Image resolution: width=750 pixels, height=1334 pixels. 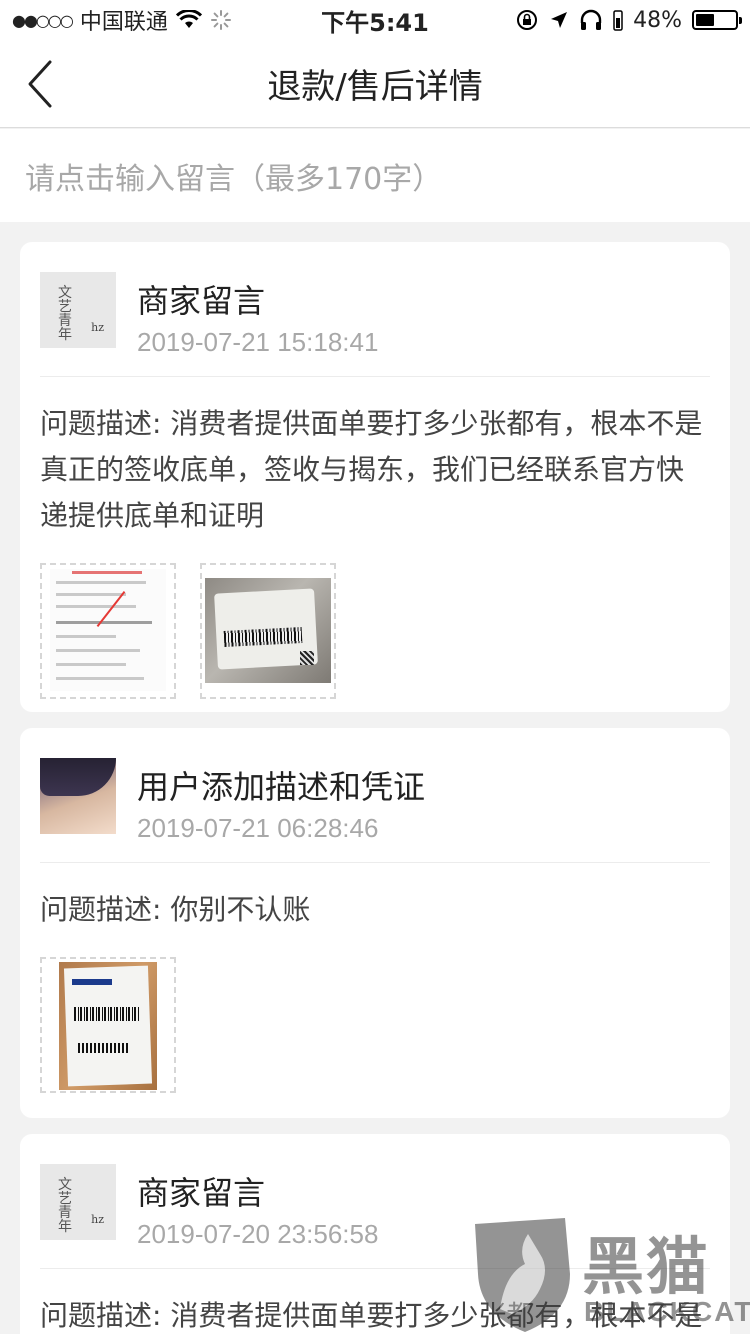 I want to click on status-time: 下午5:41, so click(x=375, y=22).